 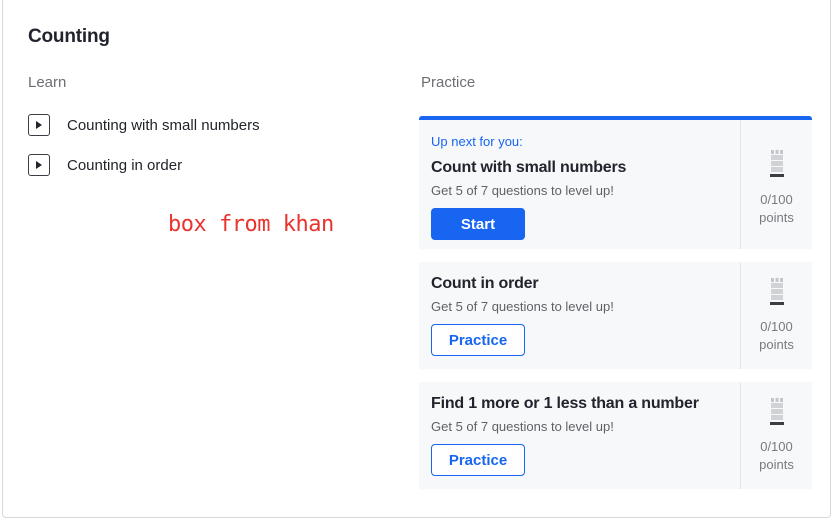 I want to click on skill-title: Find 1 more or 1 less than a number, so click(x=565, y=404).